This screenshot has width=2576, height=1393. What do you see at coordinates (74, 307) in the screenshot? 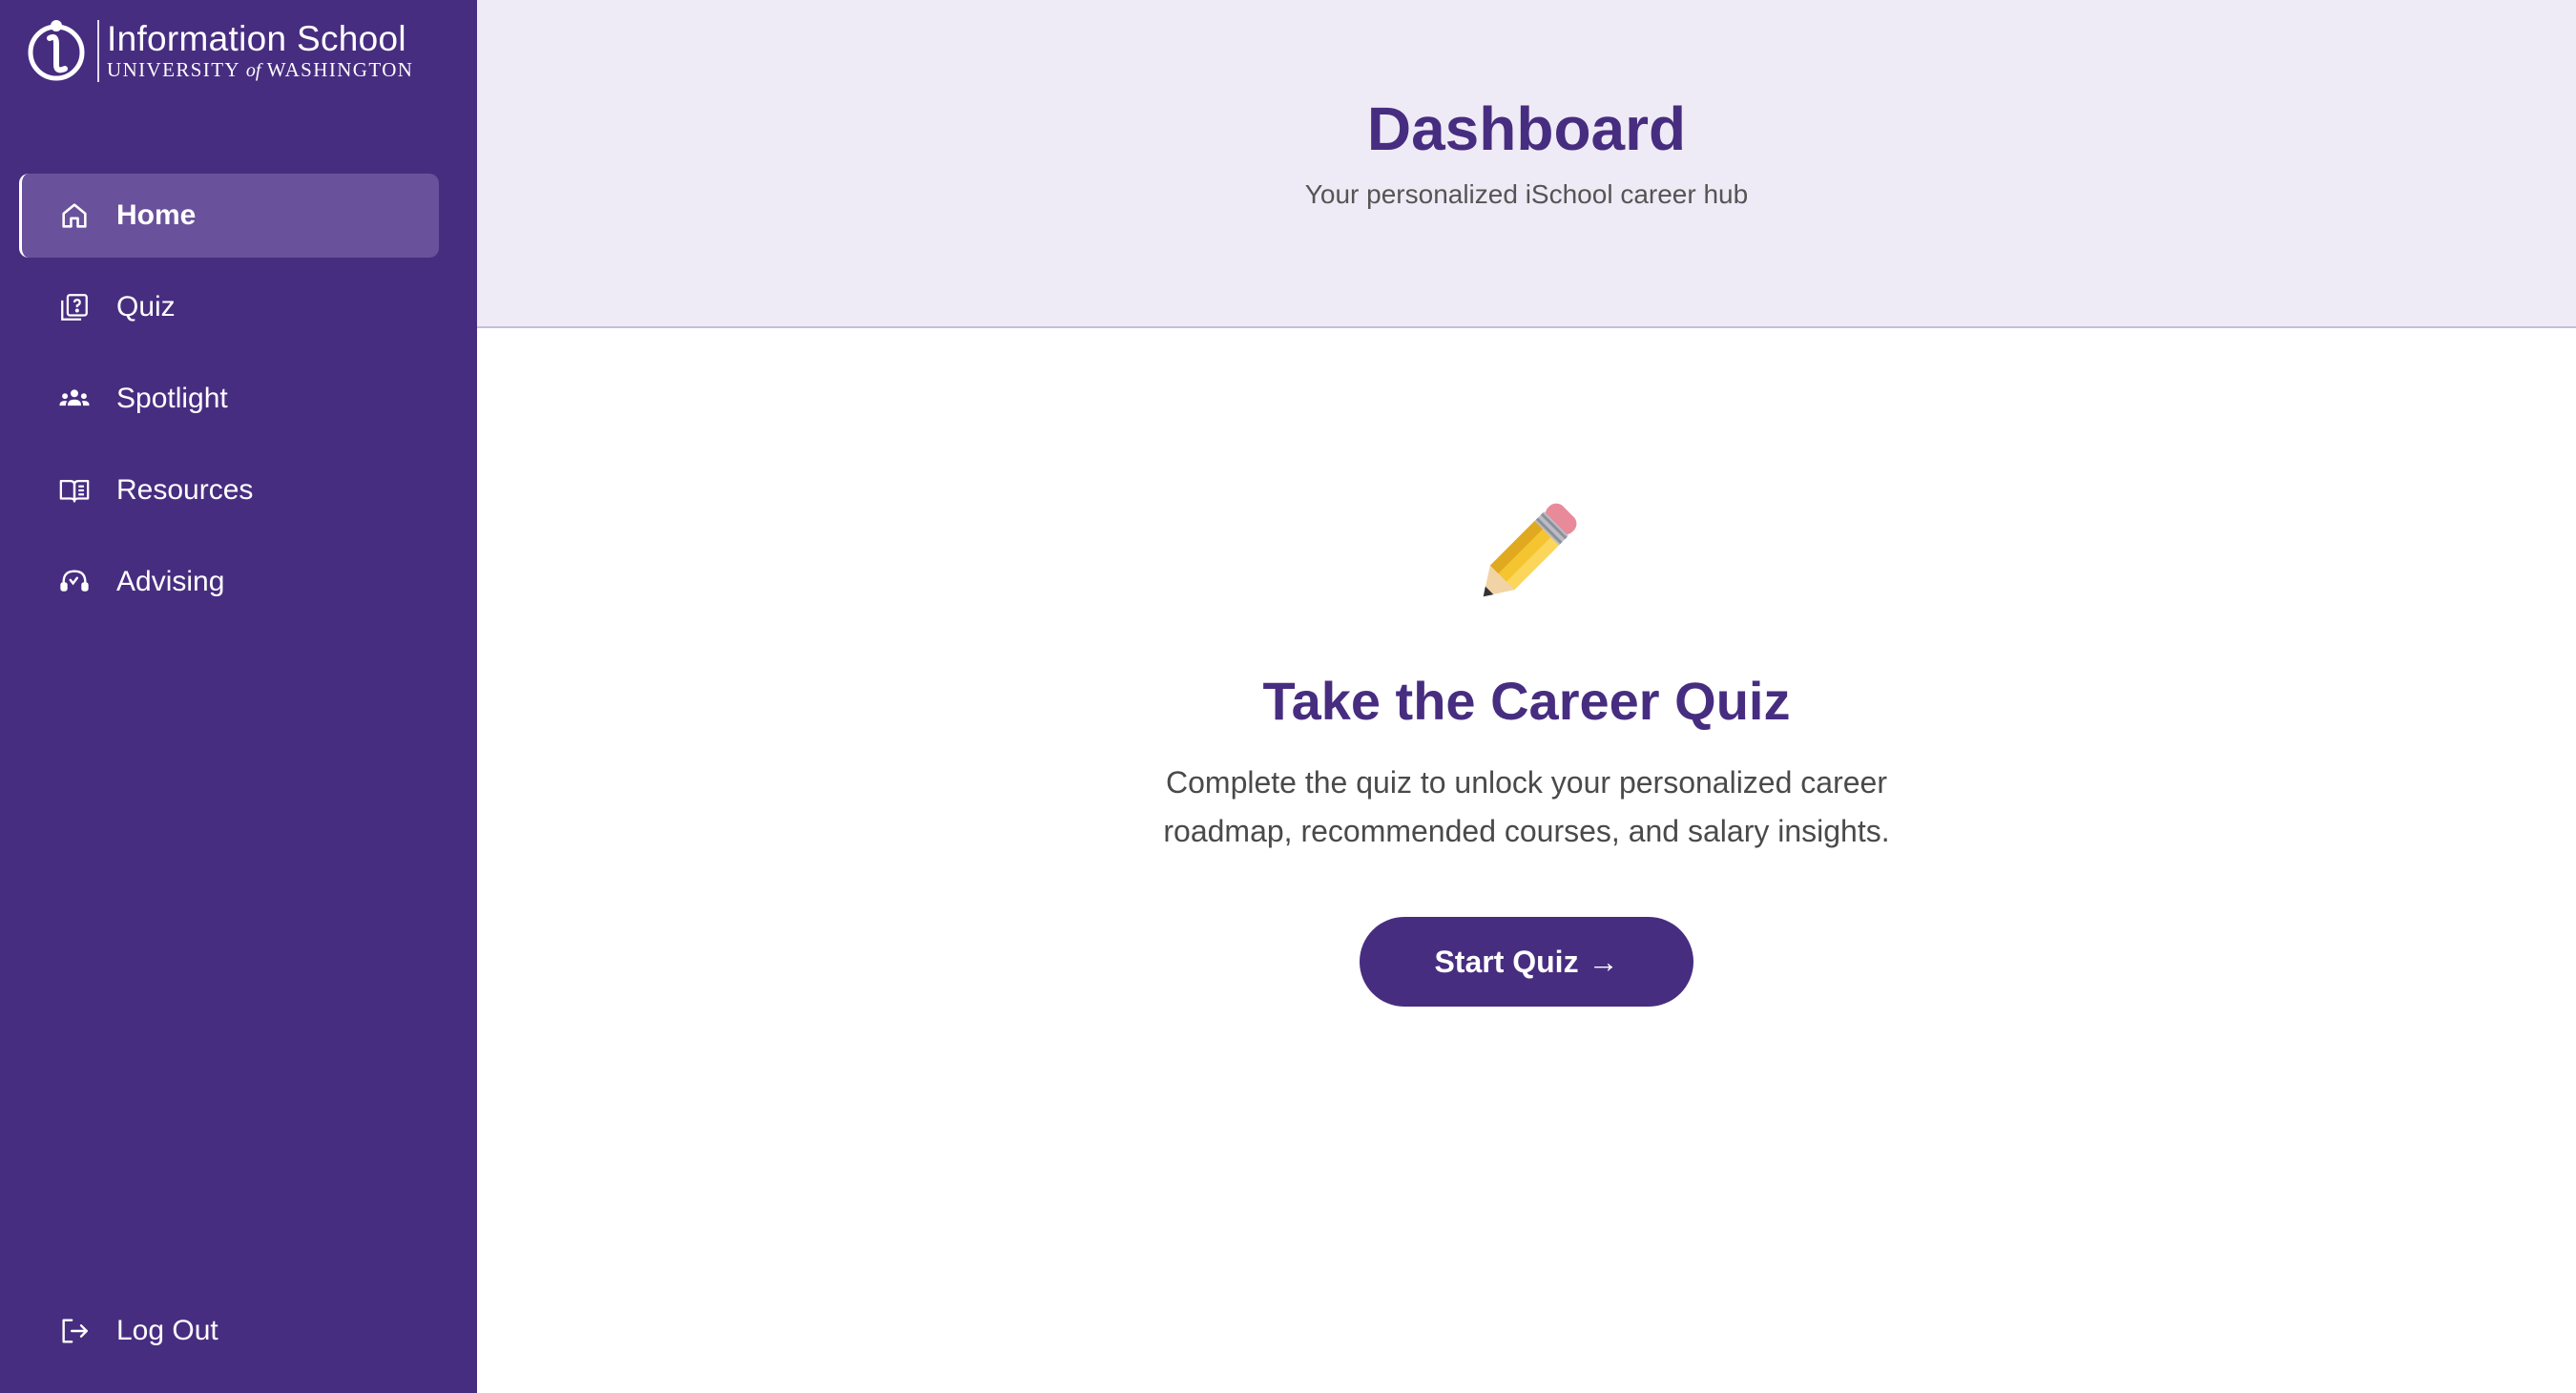
I see `quiz-icon` at bounding box center [74, 307].